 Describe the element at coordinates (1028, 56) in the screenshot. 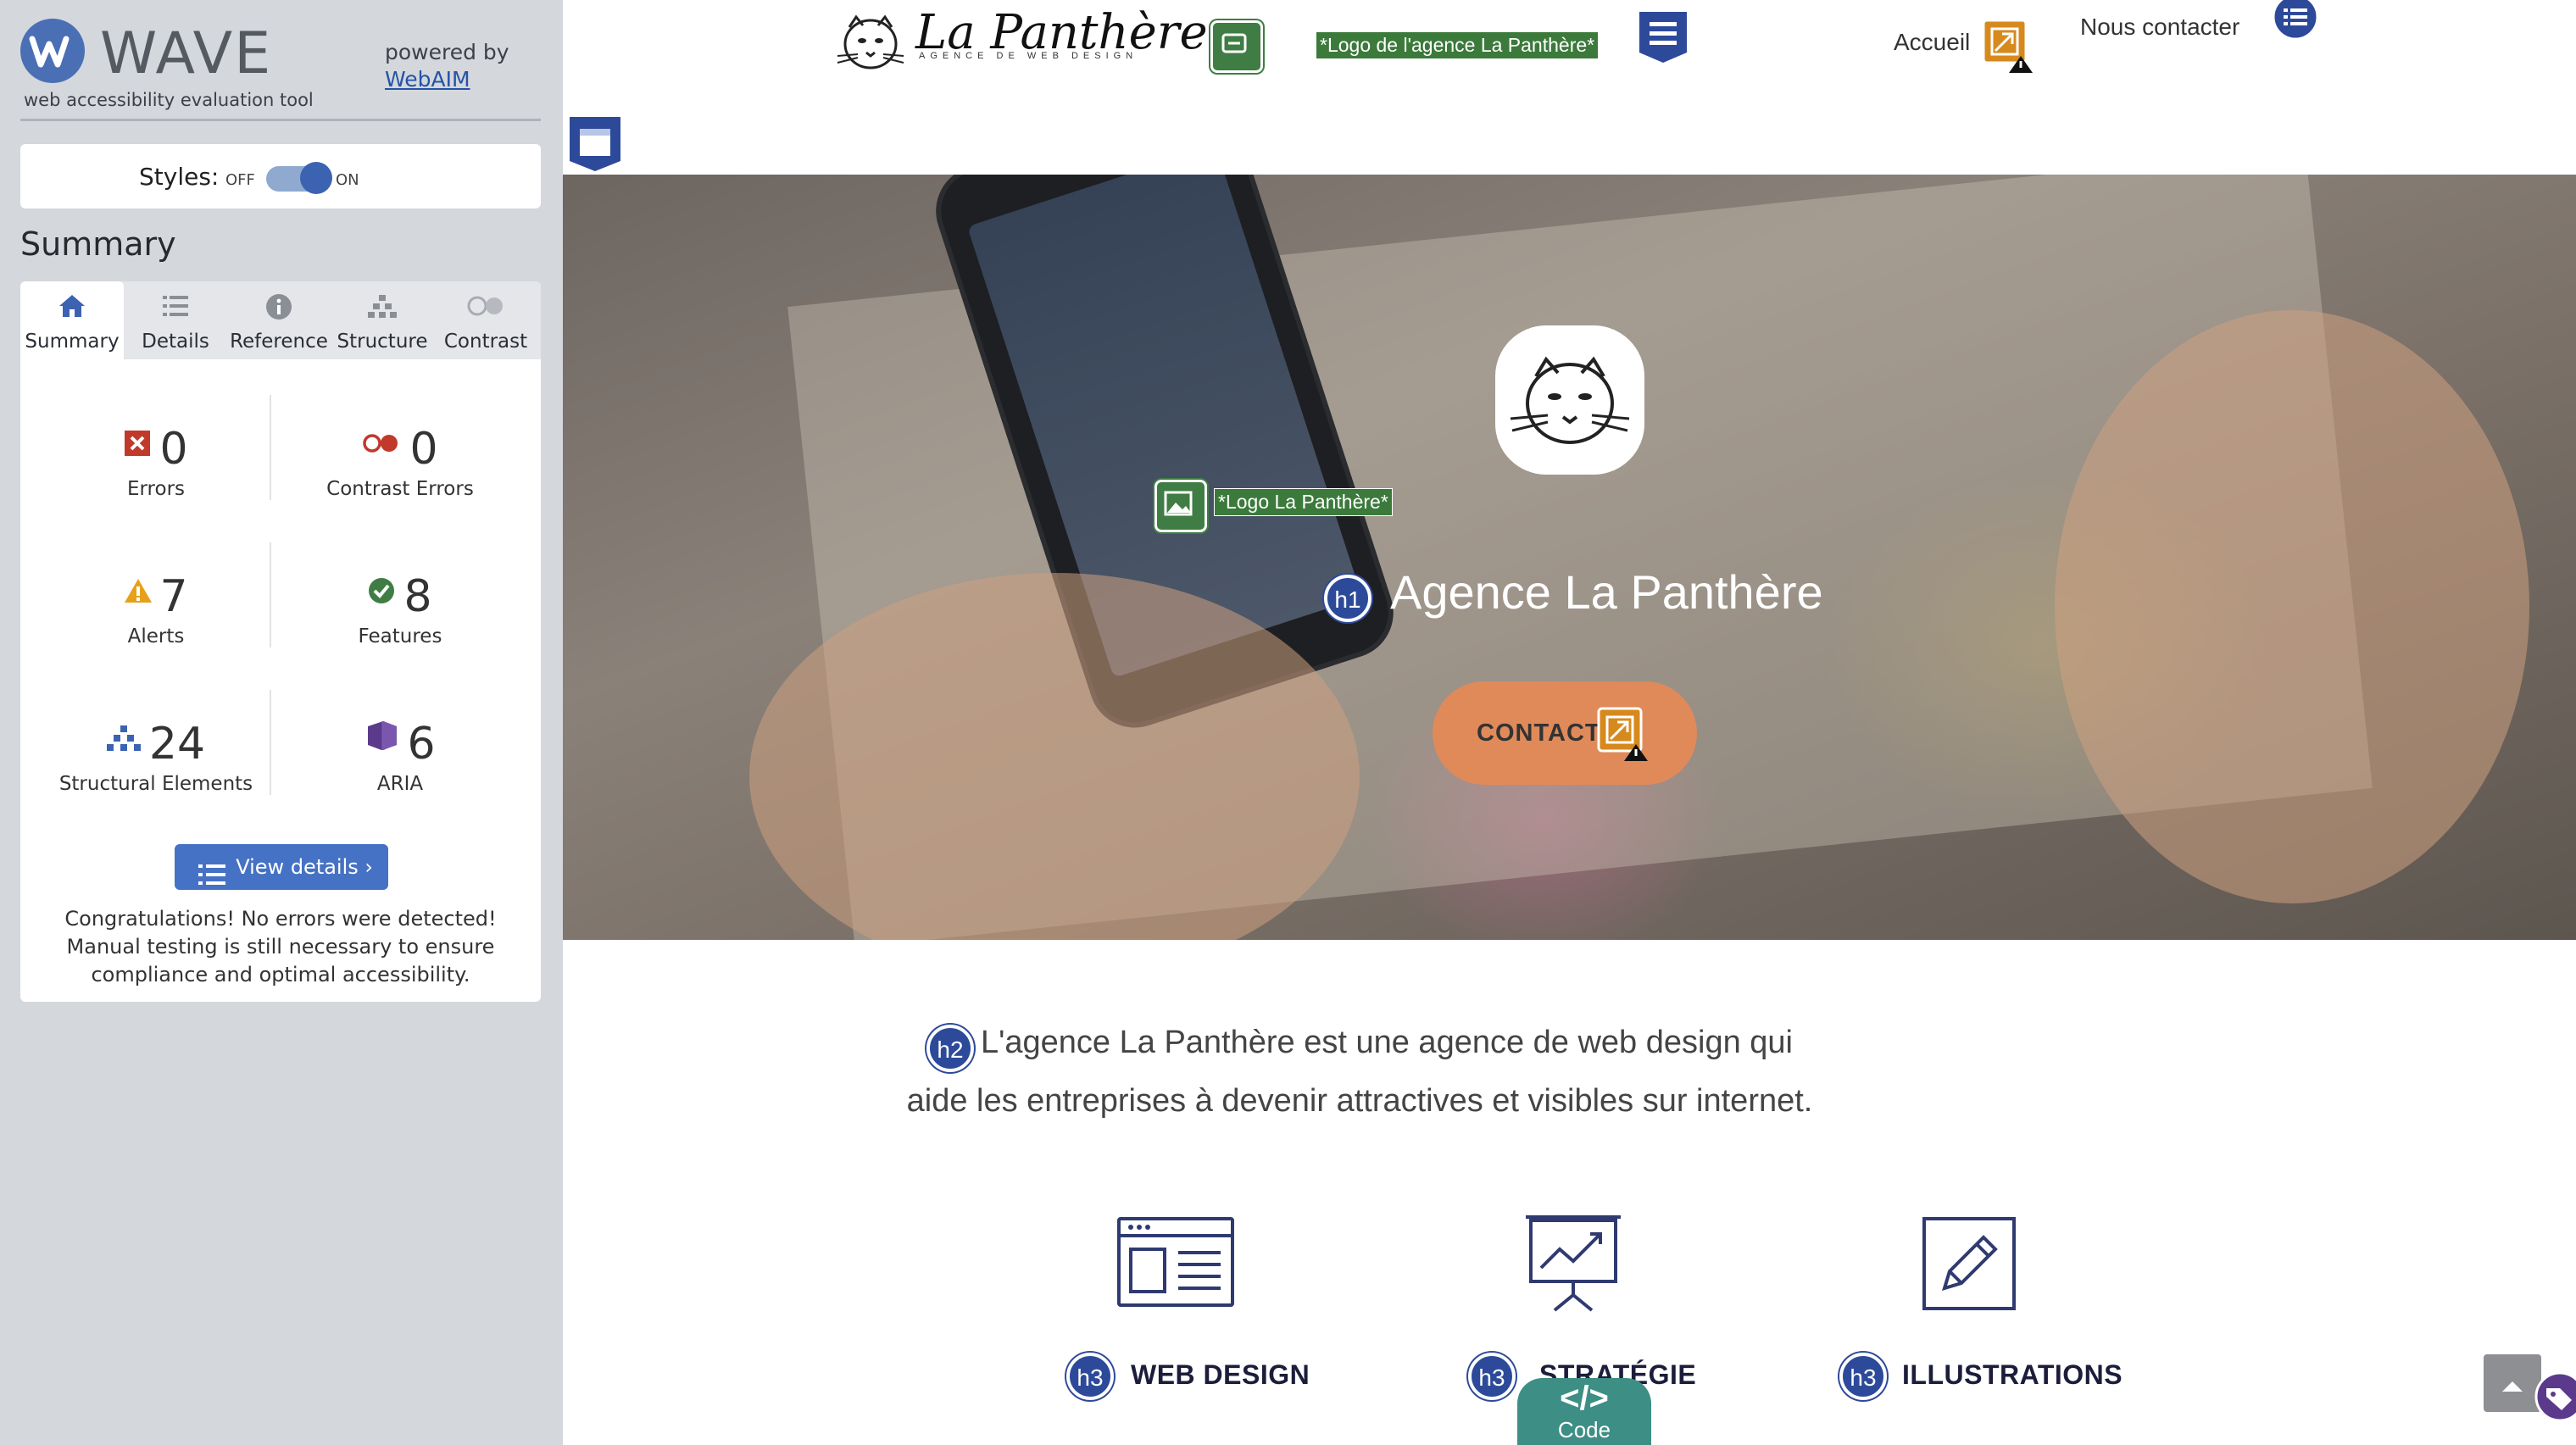

I see `brand-subtitle: AGENCE DE WEB DESIGN` at that location.